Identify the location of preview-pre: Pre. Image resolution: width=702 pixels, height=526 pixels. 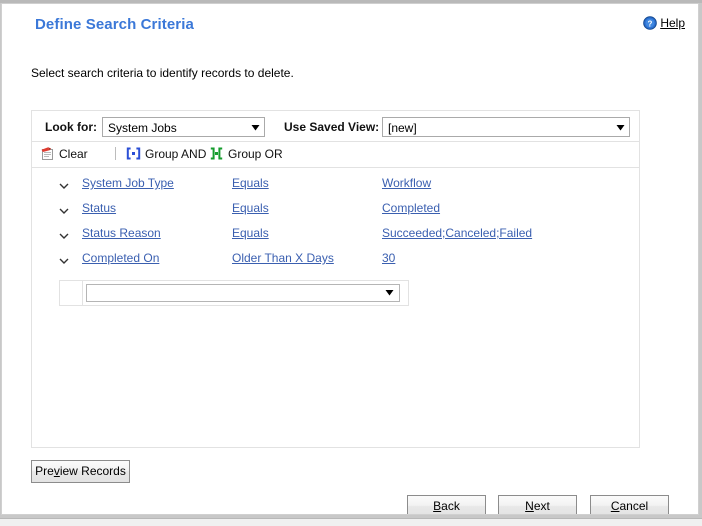
(44, 471).